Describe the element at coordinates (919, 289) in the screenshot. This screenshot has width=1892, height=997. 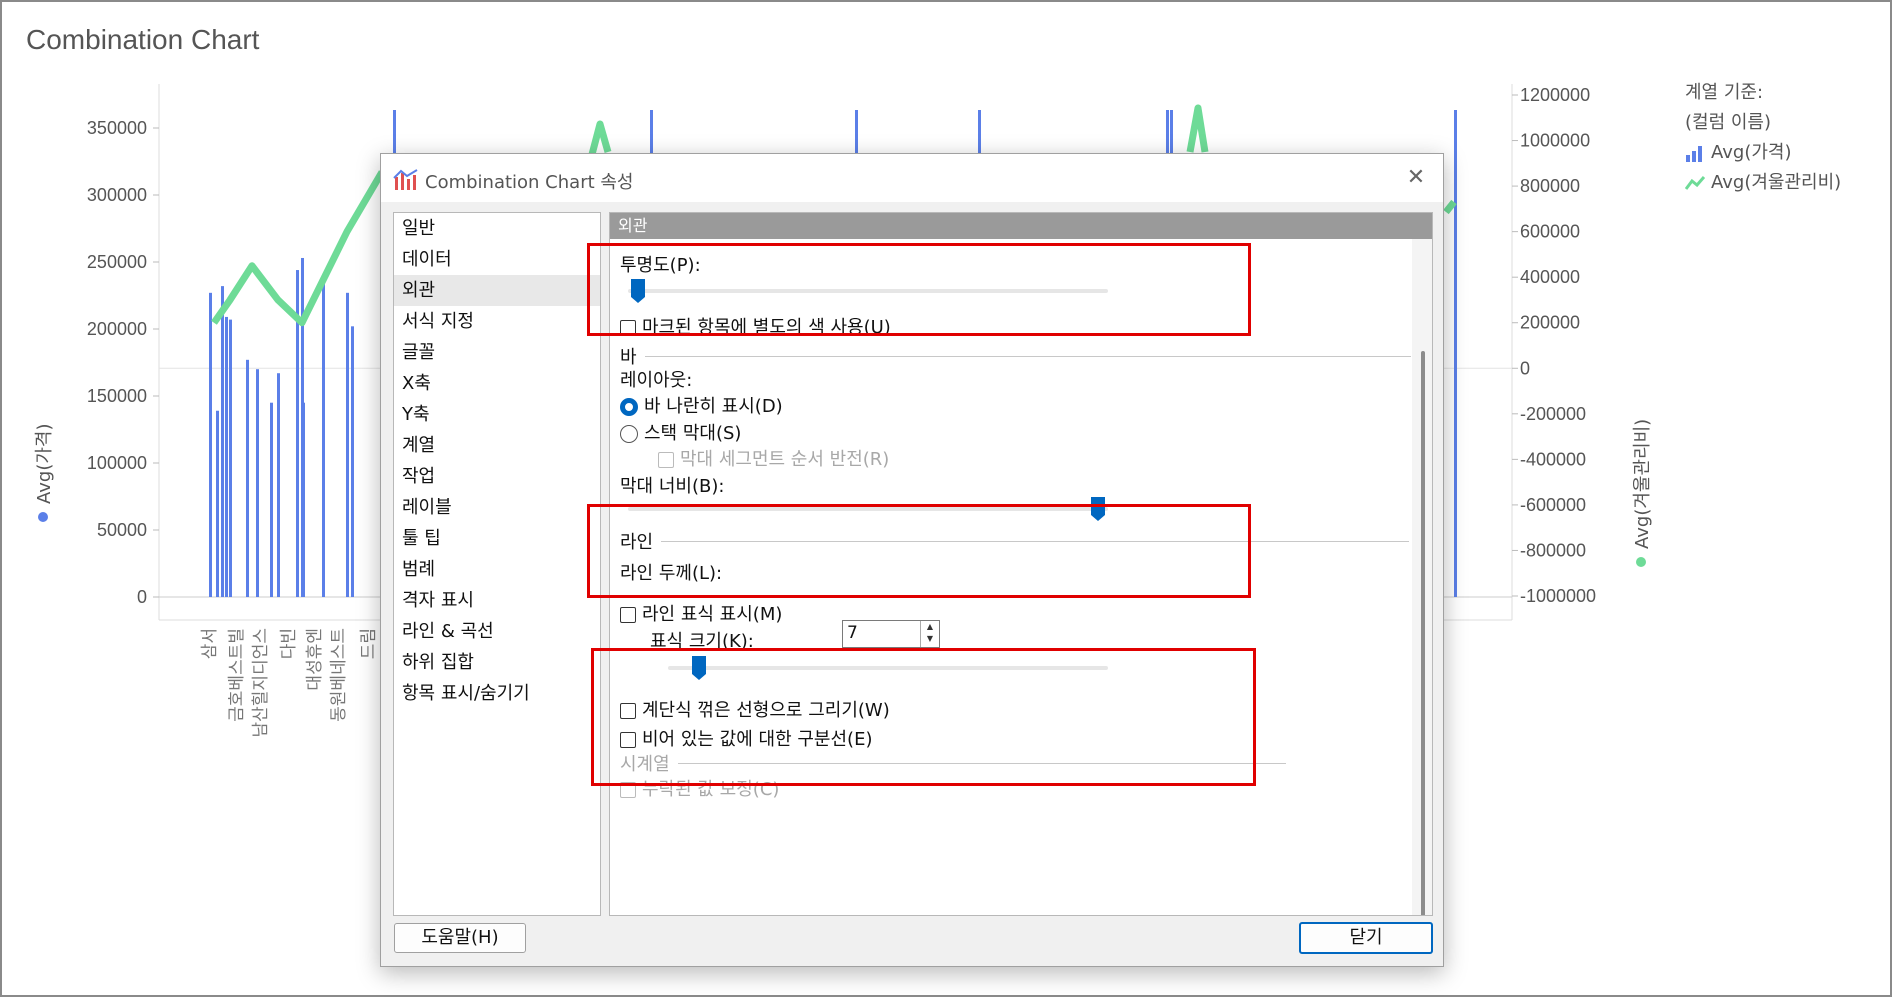
I see `highlight-transparency` at that location.